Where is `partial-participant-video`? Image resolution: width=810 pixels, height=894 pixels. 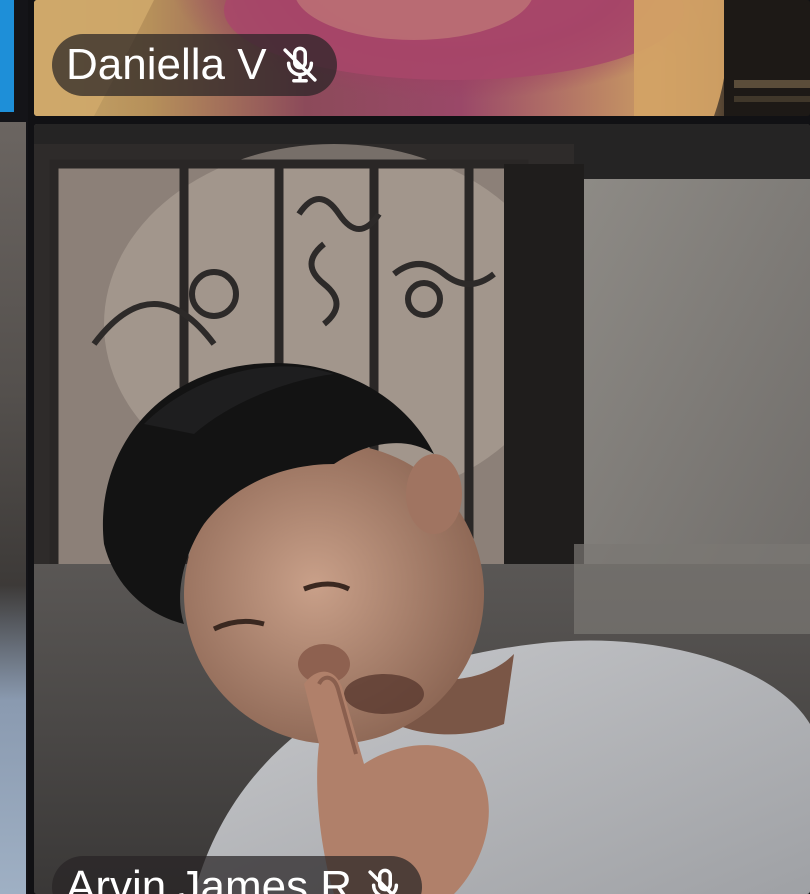
partial-participant-video is located at coordinates (13, 508).